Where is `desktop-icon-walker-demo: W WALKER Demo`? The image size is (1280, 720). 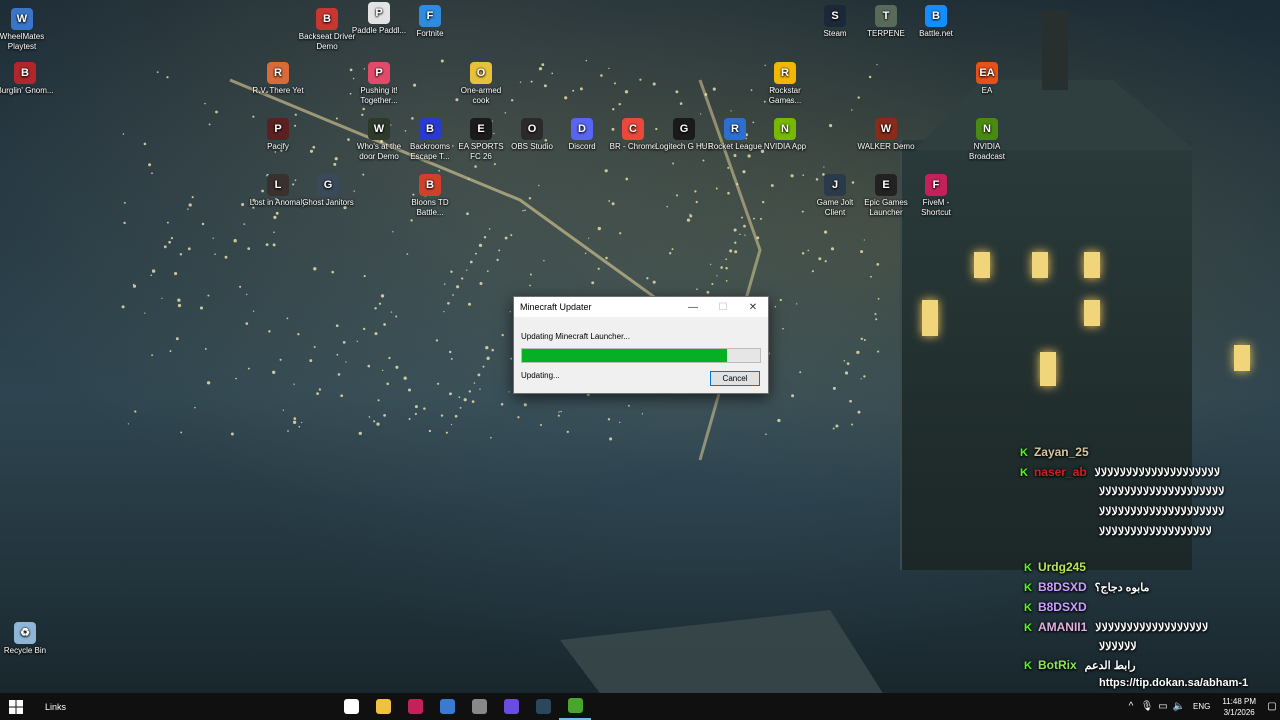
desktop-icon-walker-demo: W WALKER Demo is located at coordinates (886, 135).